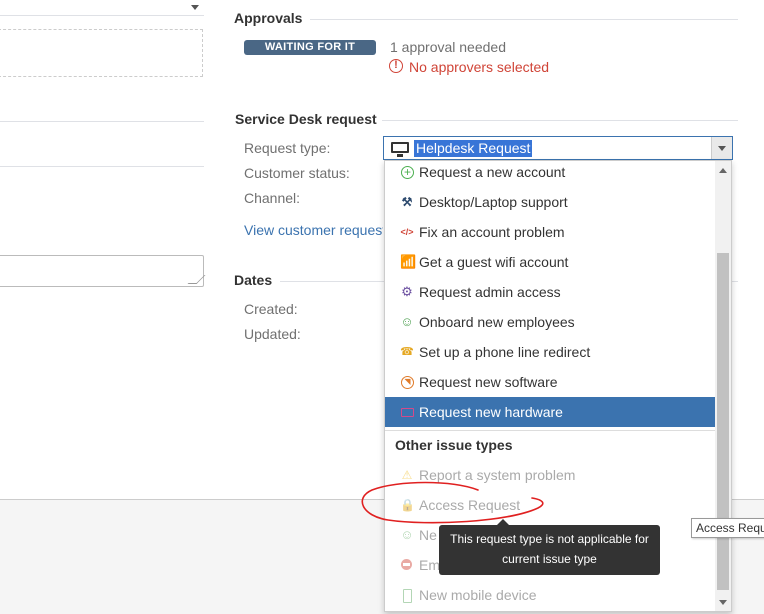 The image size is (764, 614). What do you see at coordinates (310, 47) in the screenshot?
I see `status-badge: WAITING FOR IT` at bounding box center [310, 47].